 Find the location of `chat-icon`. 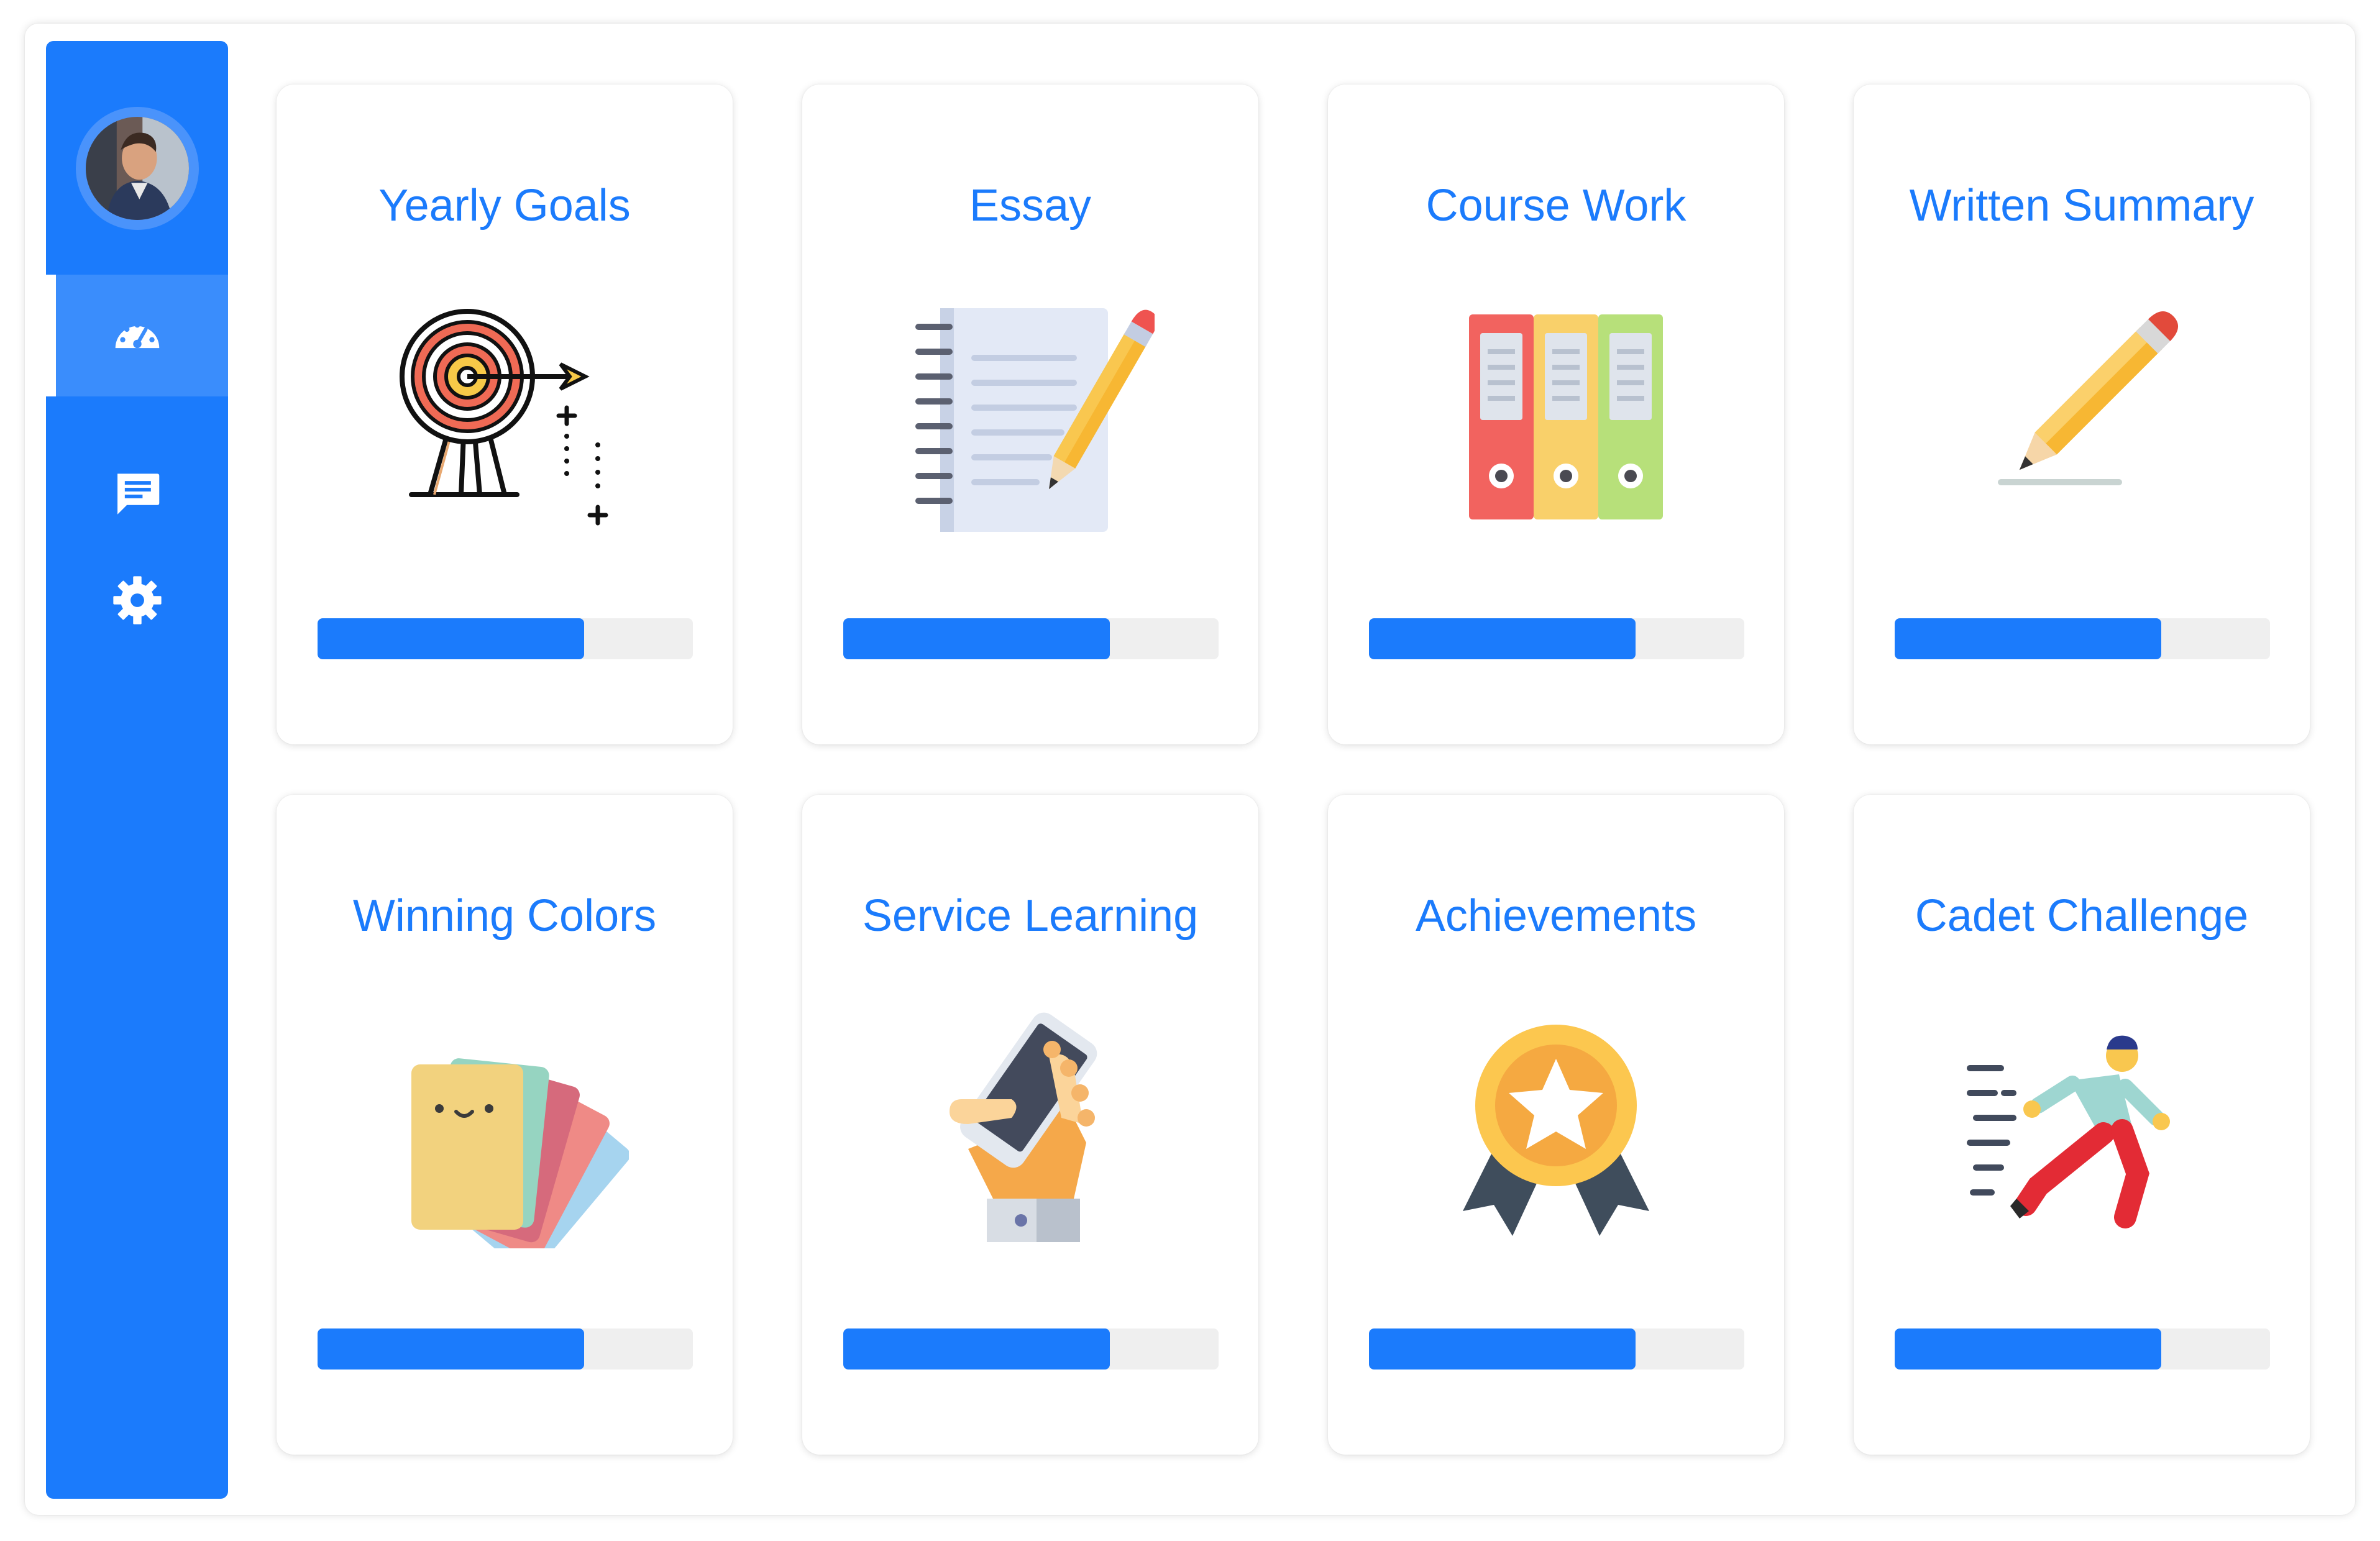

chat-icon is located at coordinates (138, 493).